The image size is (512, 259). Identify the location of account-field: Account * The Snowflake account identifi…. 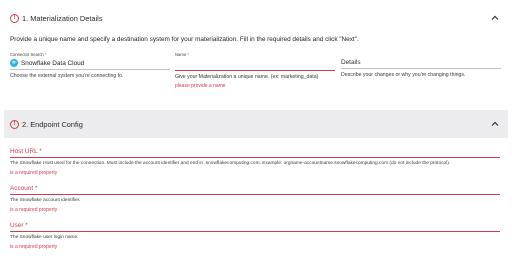
(255, 199).